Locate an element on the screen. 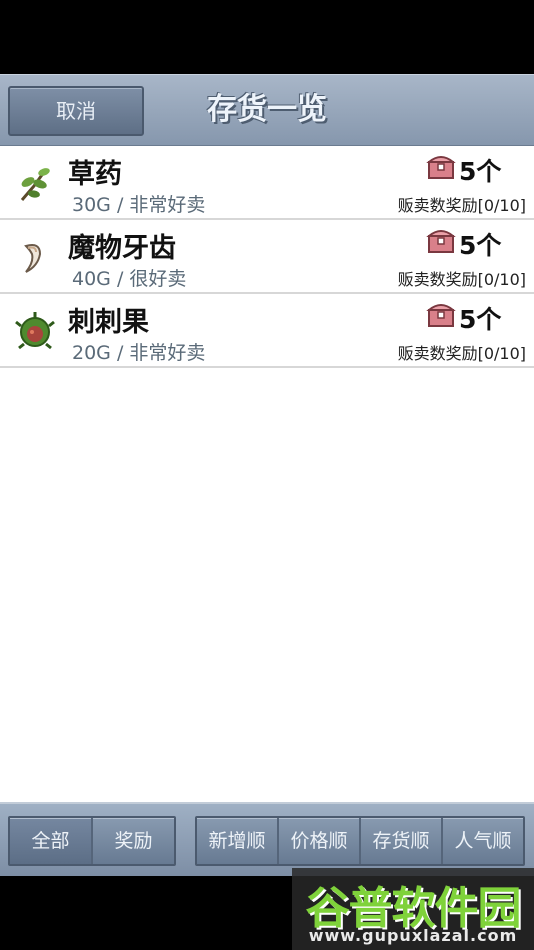  fang-icon is located at coordinates (33, 258).